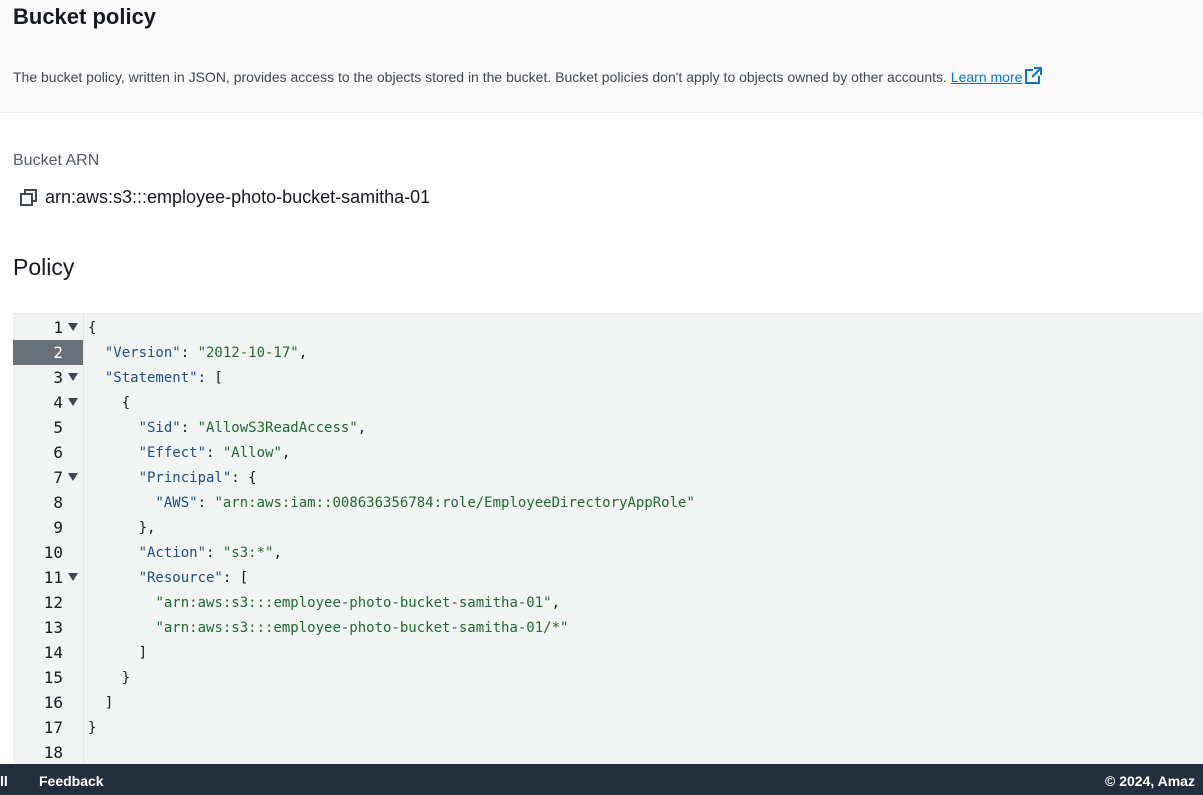  Describe the element at coordinates (4, 781) in the screenshot. I see `footer-cut-link: ll` at that location.